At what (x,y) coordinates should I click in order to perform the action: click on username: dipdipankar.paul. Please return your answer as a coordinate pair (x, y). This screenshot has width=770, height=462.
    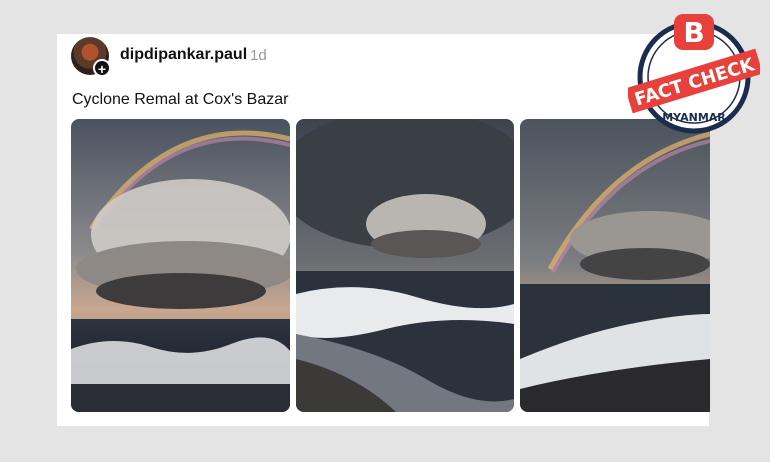
    Looking at the image, I should click on (183, 55).